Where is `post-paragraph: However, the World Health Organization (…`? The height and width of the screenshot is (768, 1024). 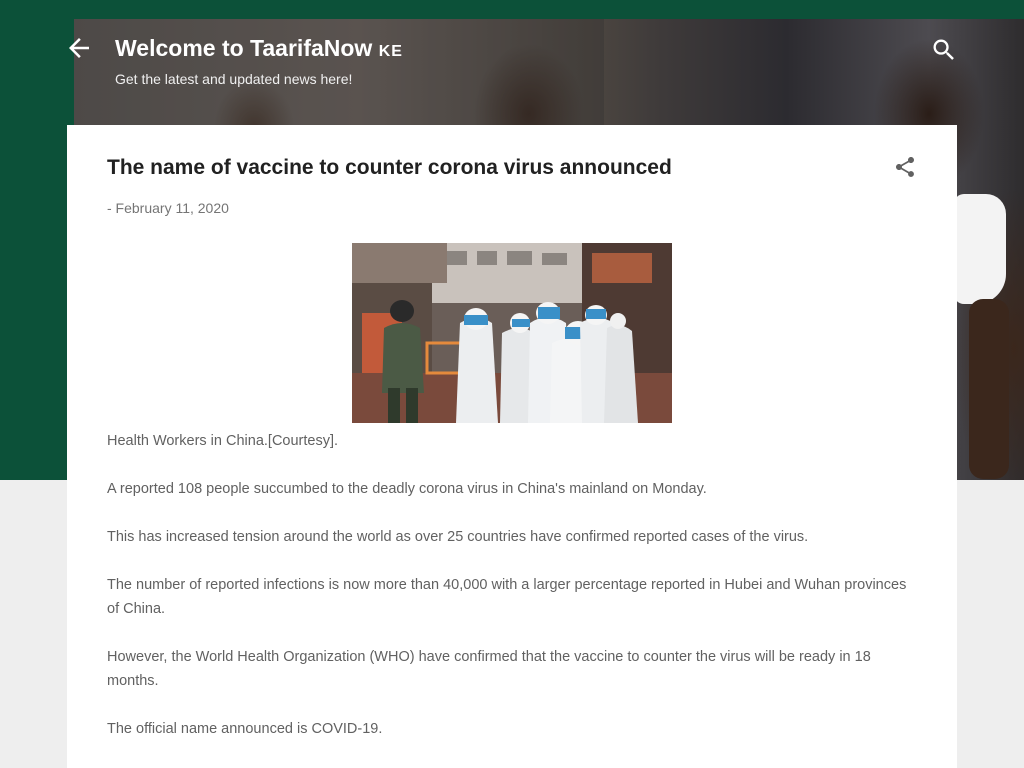
post-paragraph: However, the World Health Organization (… is located at coordinates (489, 669).